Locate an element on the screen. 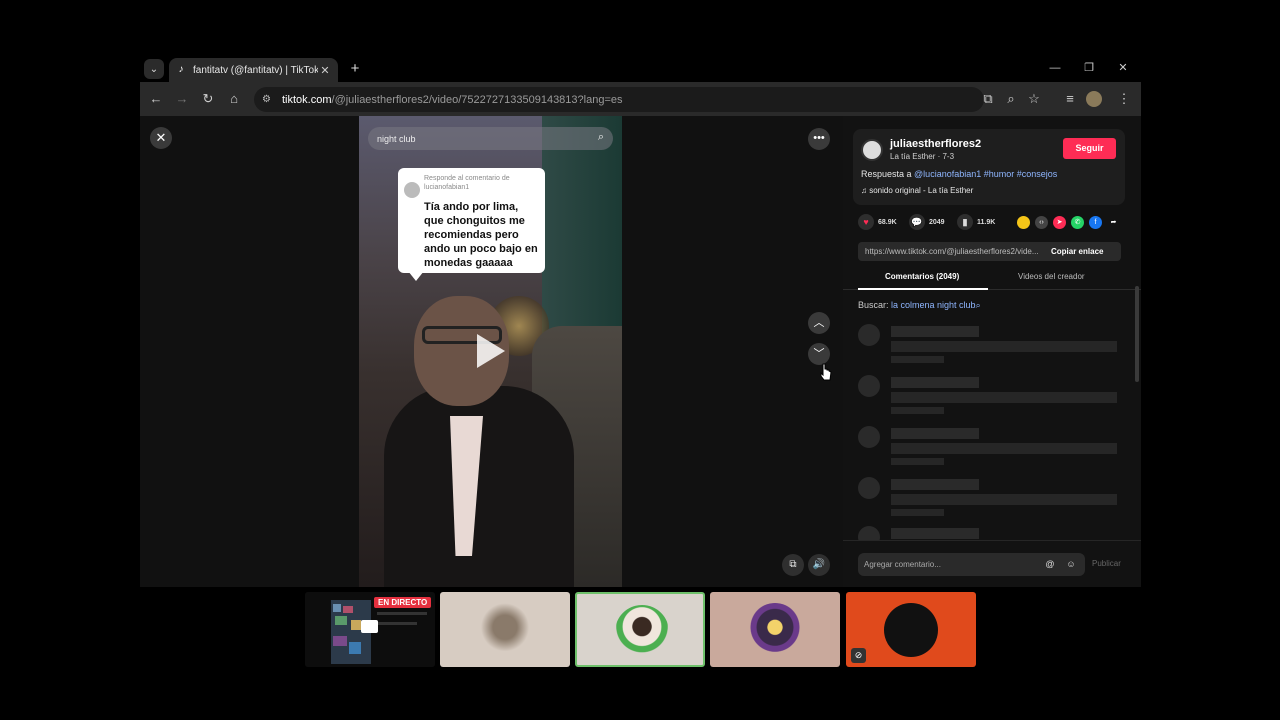 This screenshot has height=720, width=1280. floating-player-button: ⧉ is located at coordinates (793, 565).